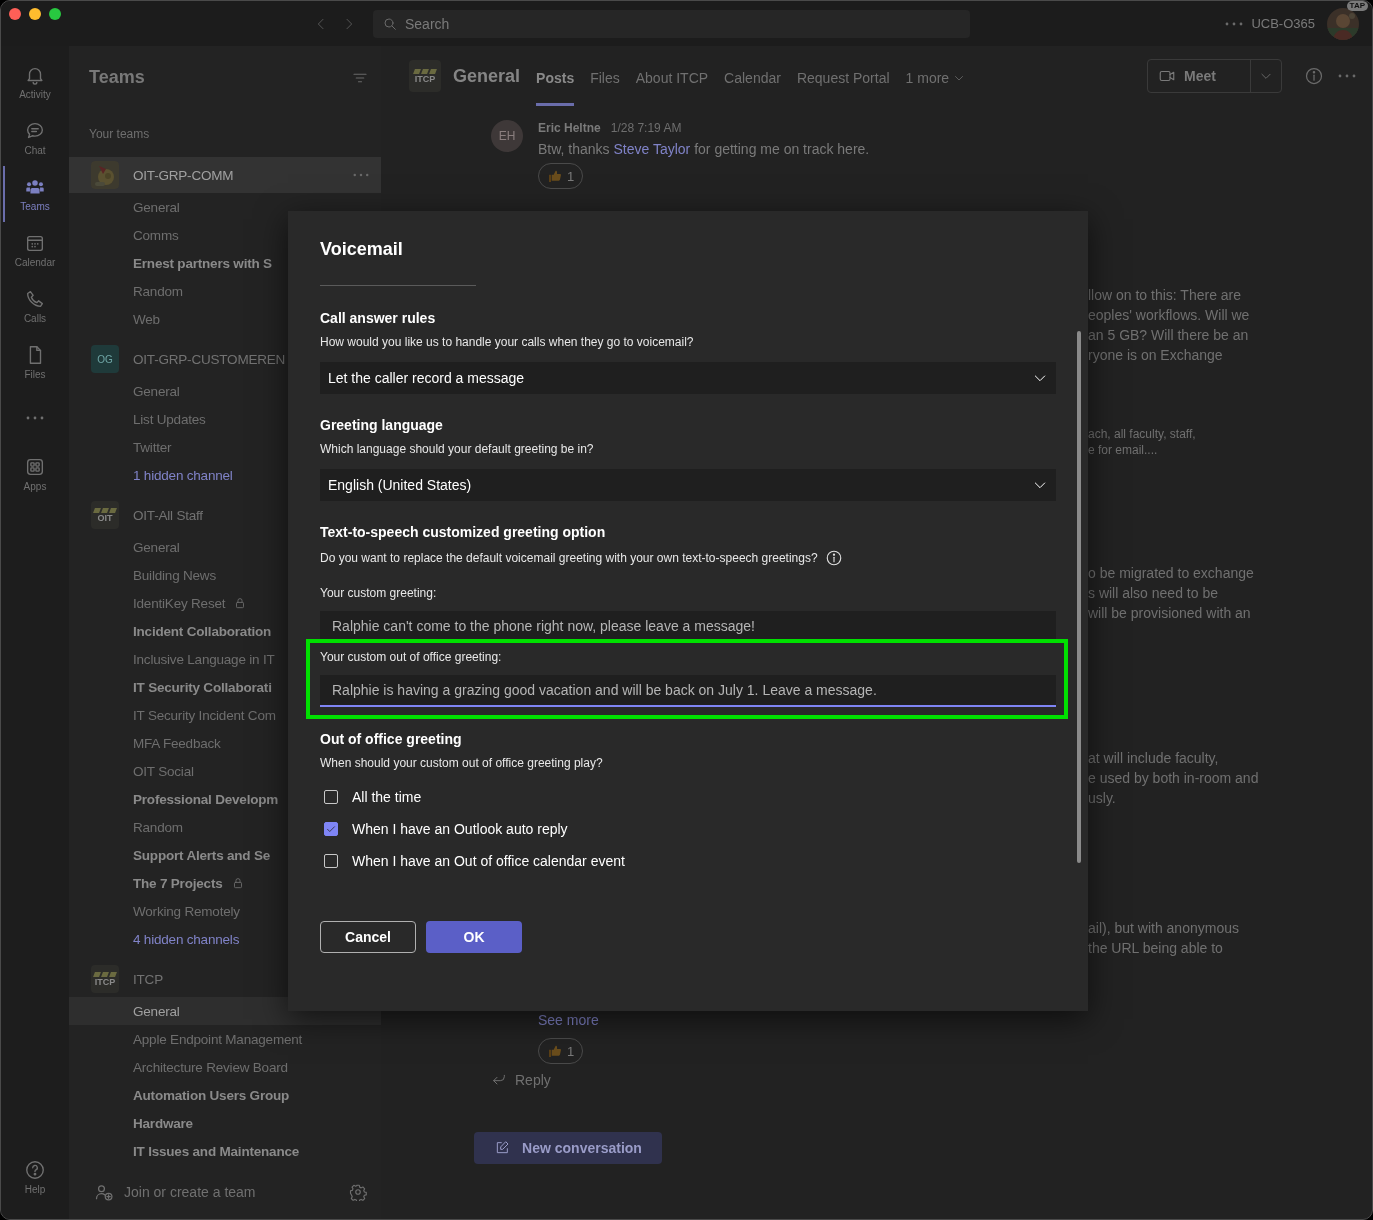  What do you see at coordinates (502, 1148) in the screenshot?
I see `compose-icon` at bounding box center [502, 1148].